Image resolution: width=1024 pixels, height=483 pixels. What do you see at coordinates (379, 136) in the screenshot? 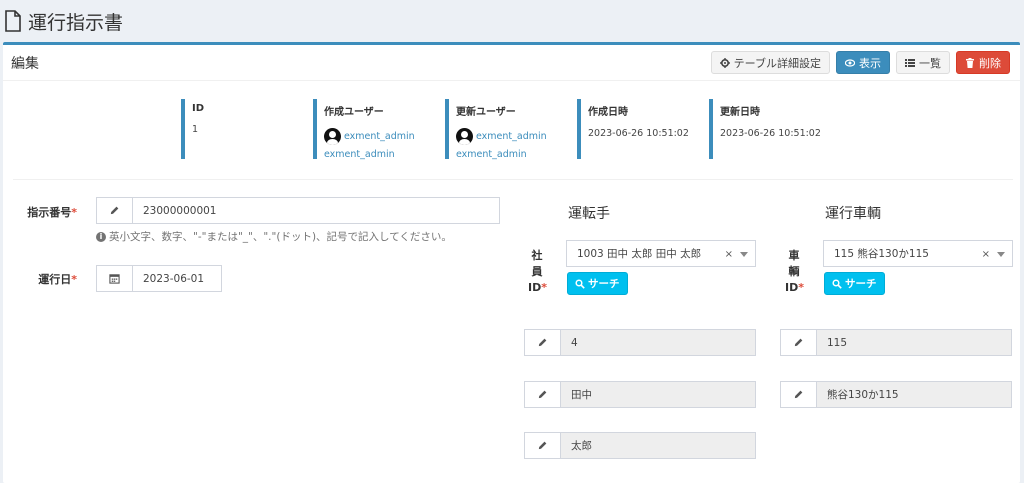
I see `created-by-user-name: exment_admin` at bounding box center [379, 136].